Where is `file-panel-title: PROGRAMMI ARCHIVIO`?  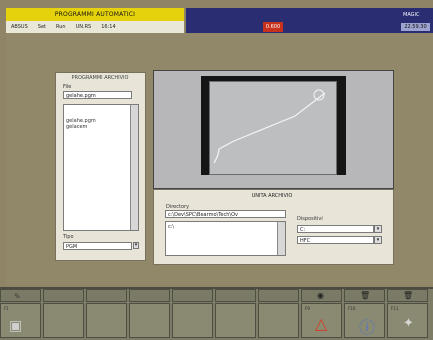 file-panel-title: PROGRAMMI ARCHIVIO is located at coordinates (100, 78).